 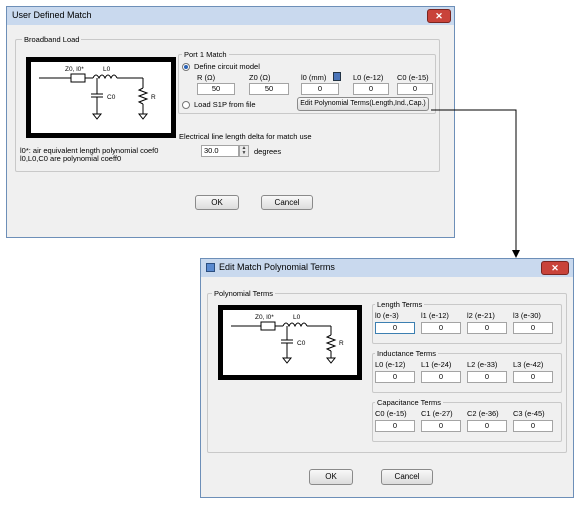 I want to click on capacitance-c0-input: 0, so click(x=395, y=426).